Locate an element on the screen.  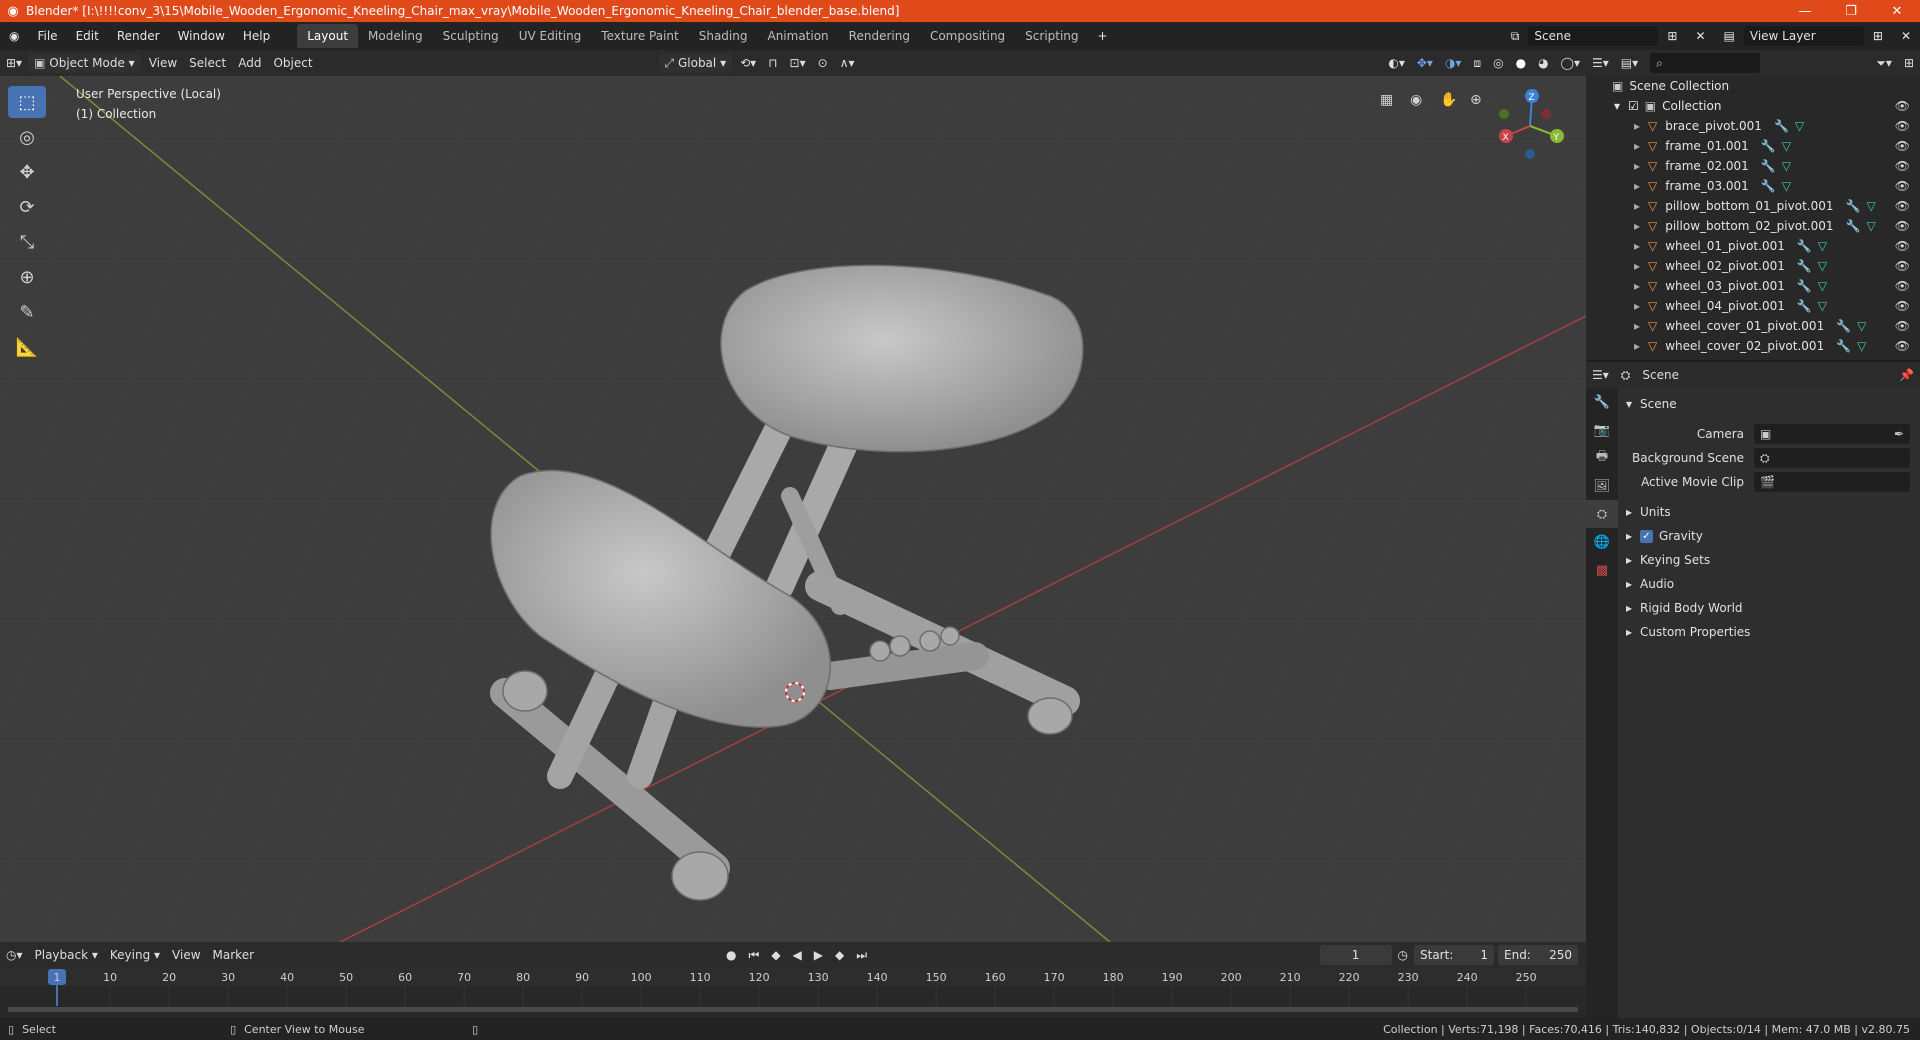
scene-browse-icon: ⧉ is located at coordinates (1515, 36).